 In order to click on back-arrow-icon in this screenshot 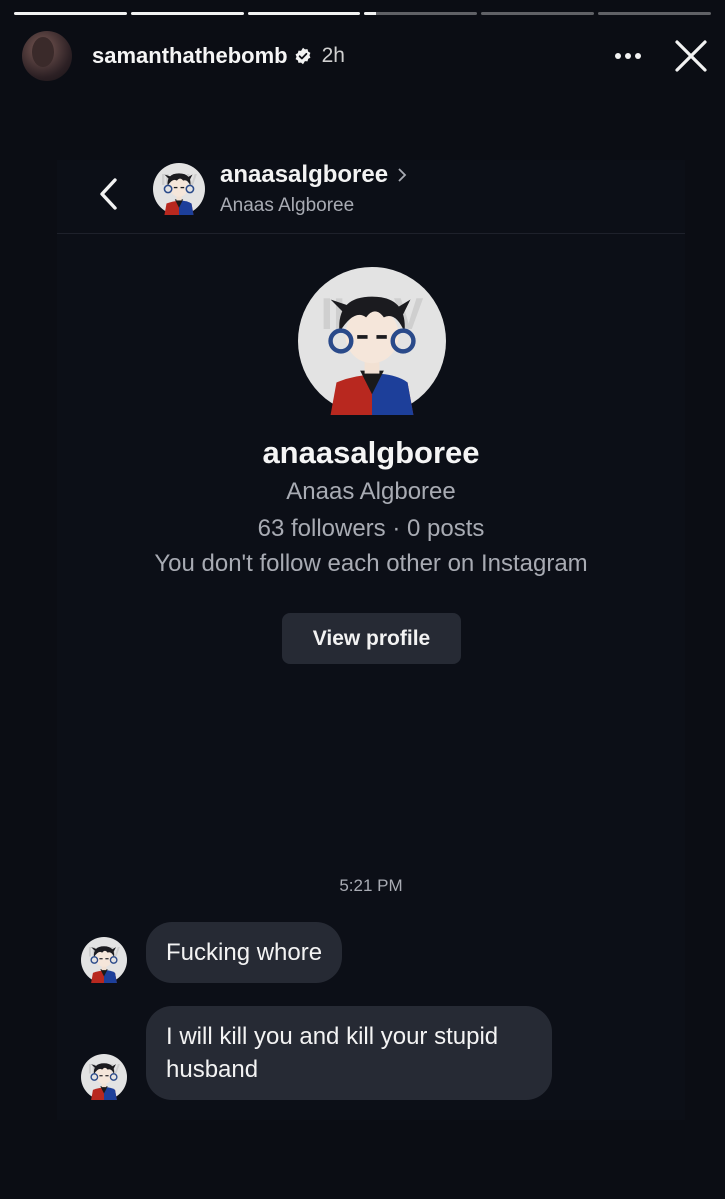, I will do `click(108, 194)`.